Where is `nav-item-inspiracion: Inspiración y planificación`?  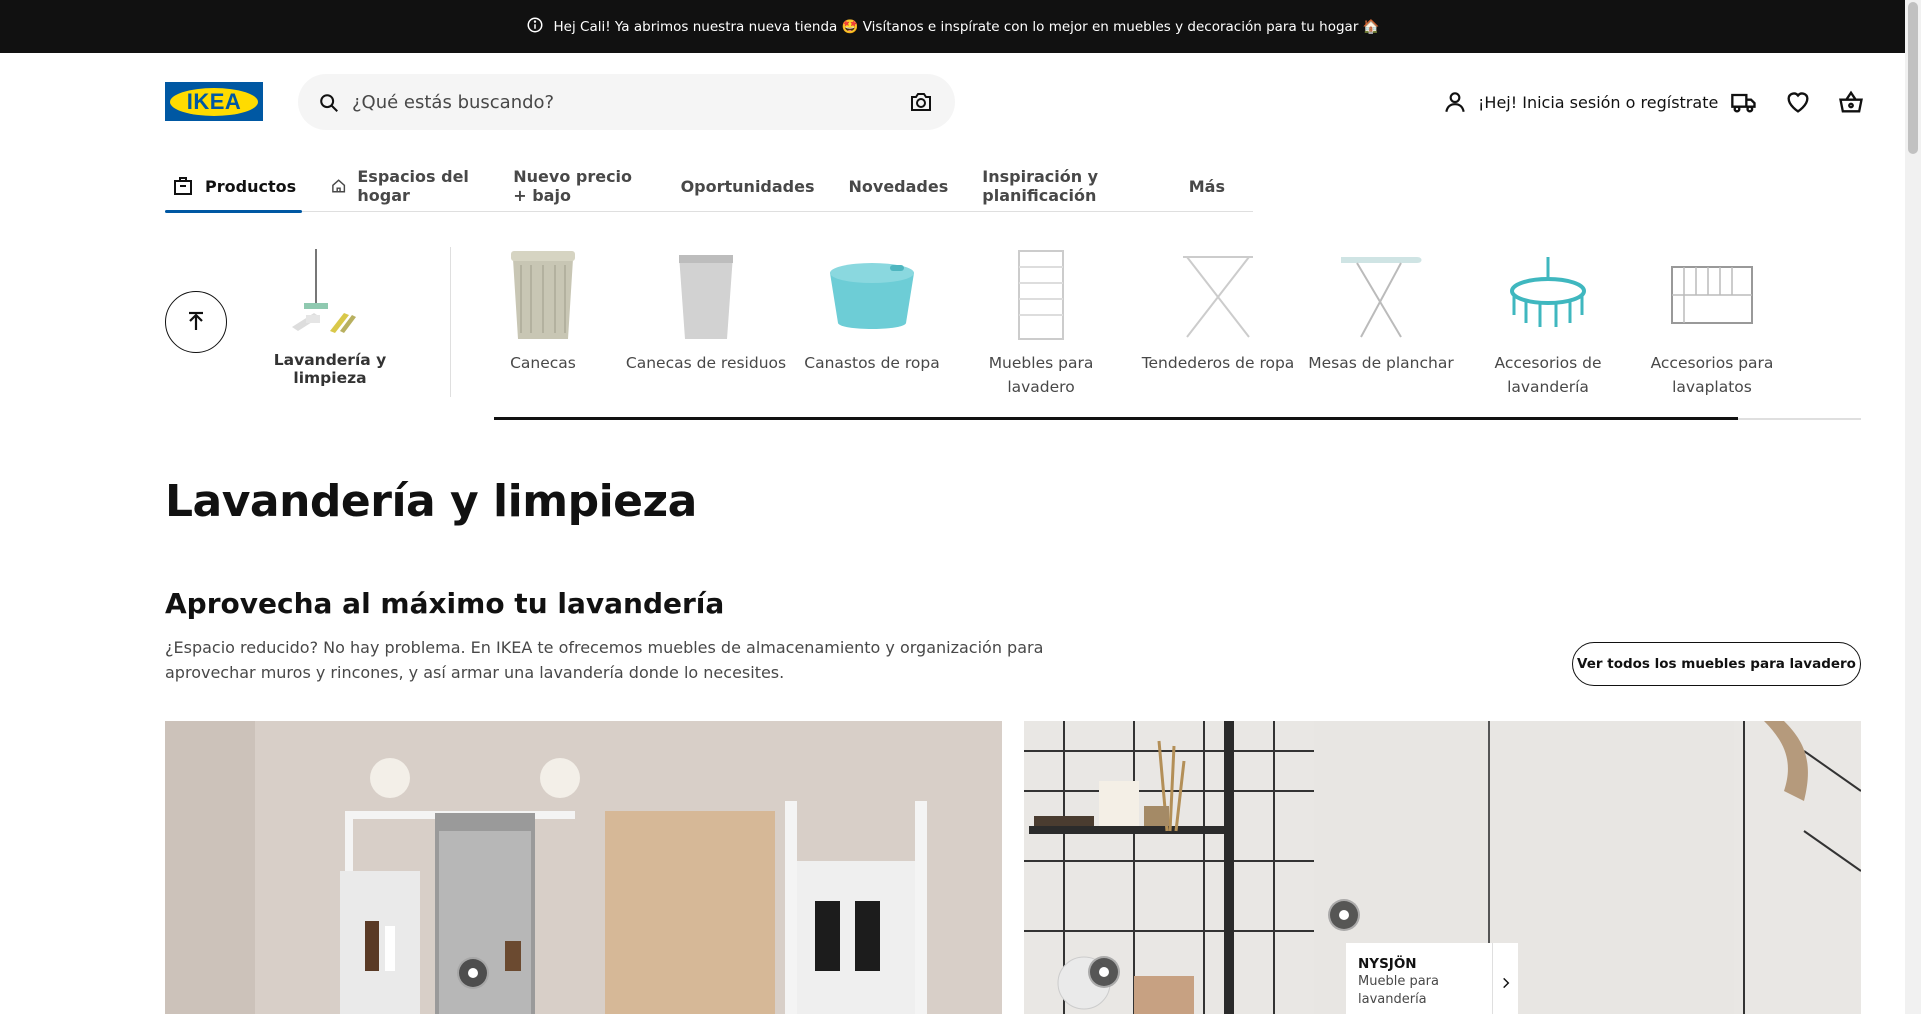 nav-item-inspiracion: Inspiración y planificación is located at coordinates (1068, 186).